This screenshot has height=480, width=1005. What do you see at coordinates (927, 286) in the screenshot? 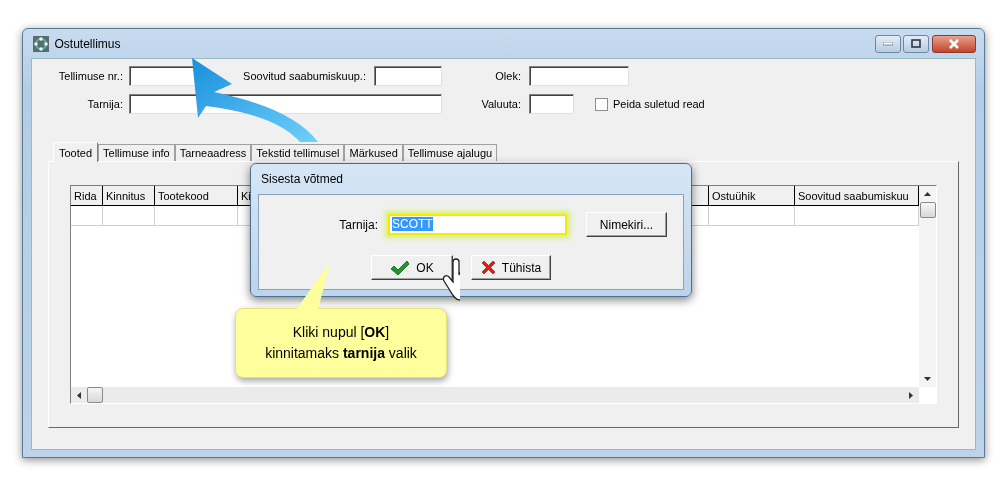
I see `vertical-scrollbar` at bounding box center [927, 286].